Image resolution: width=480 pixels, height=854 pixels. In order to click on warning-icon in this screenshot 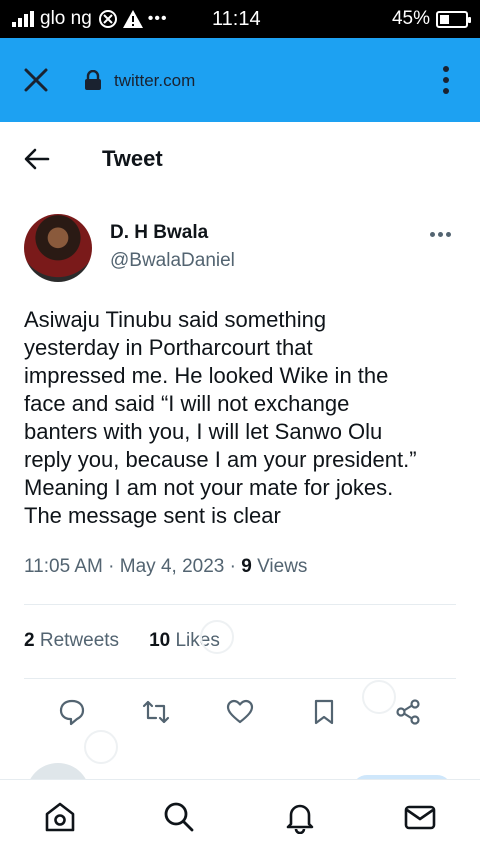, I will do `click(132, 19)`.